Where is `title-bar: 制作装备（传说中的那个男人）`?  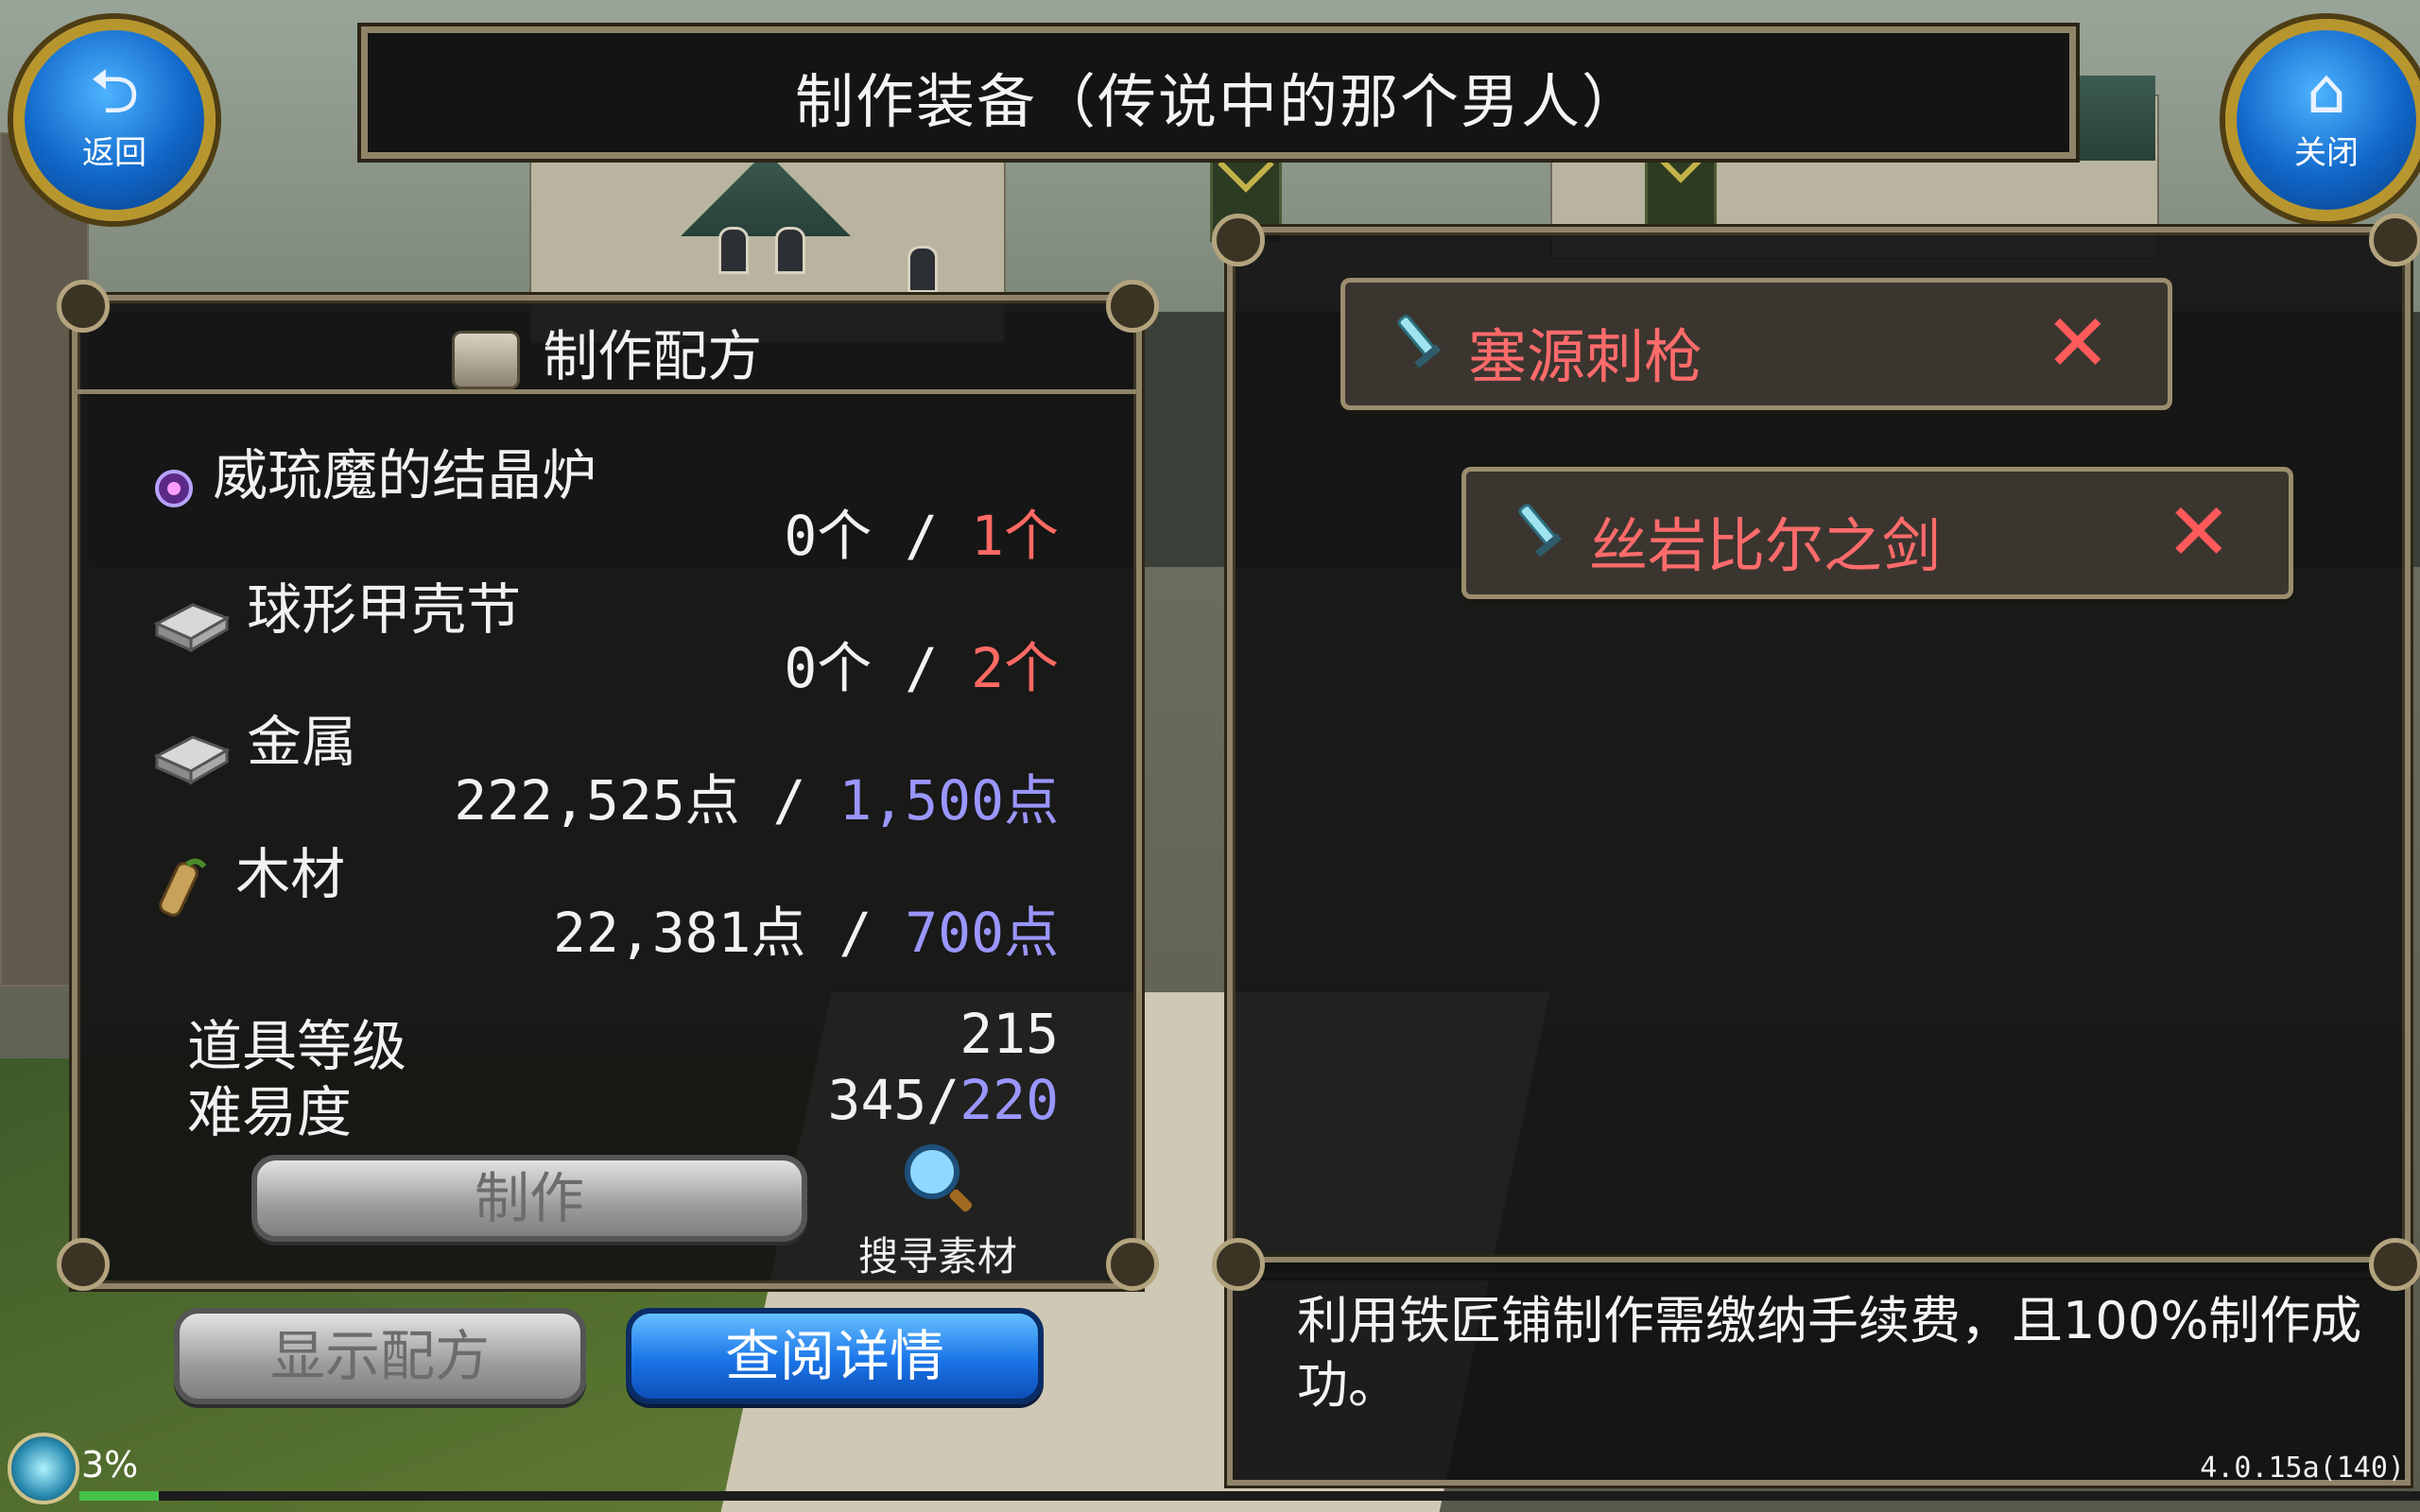
title-bar: 制作装备（传说中的那个男人） is located at coordinates (1218, 92).